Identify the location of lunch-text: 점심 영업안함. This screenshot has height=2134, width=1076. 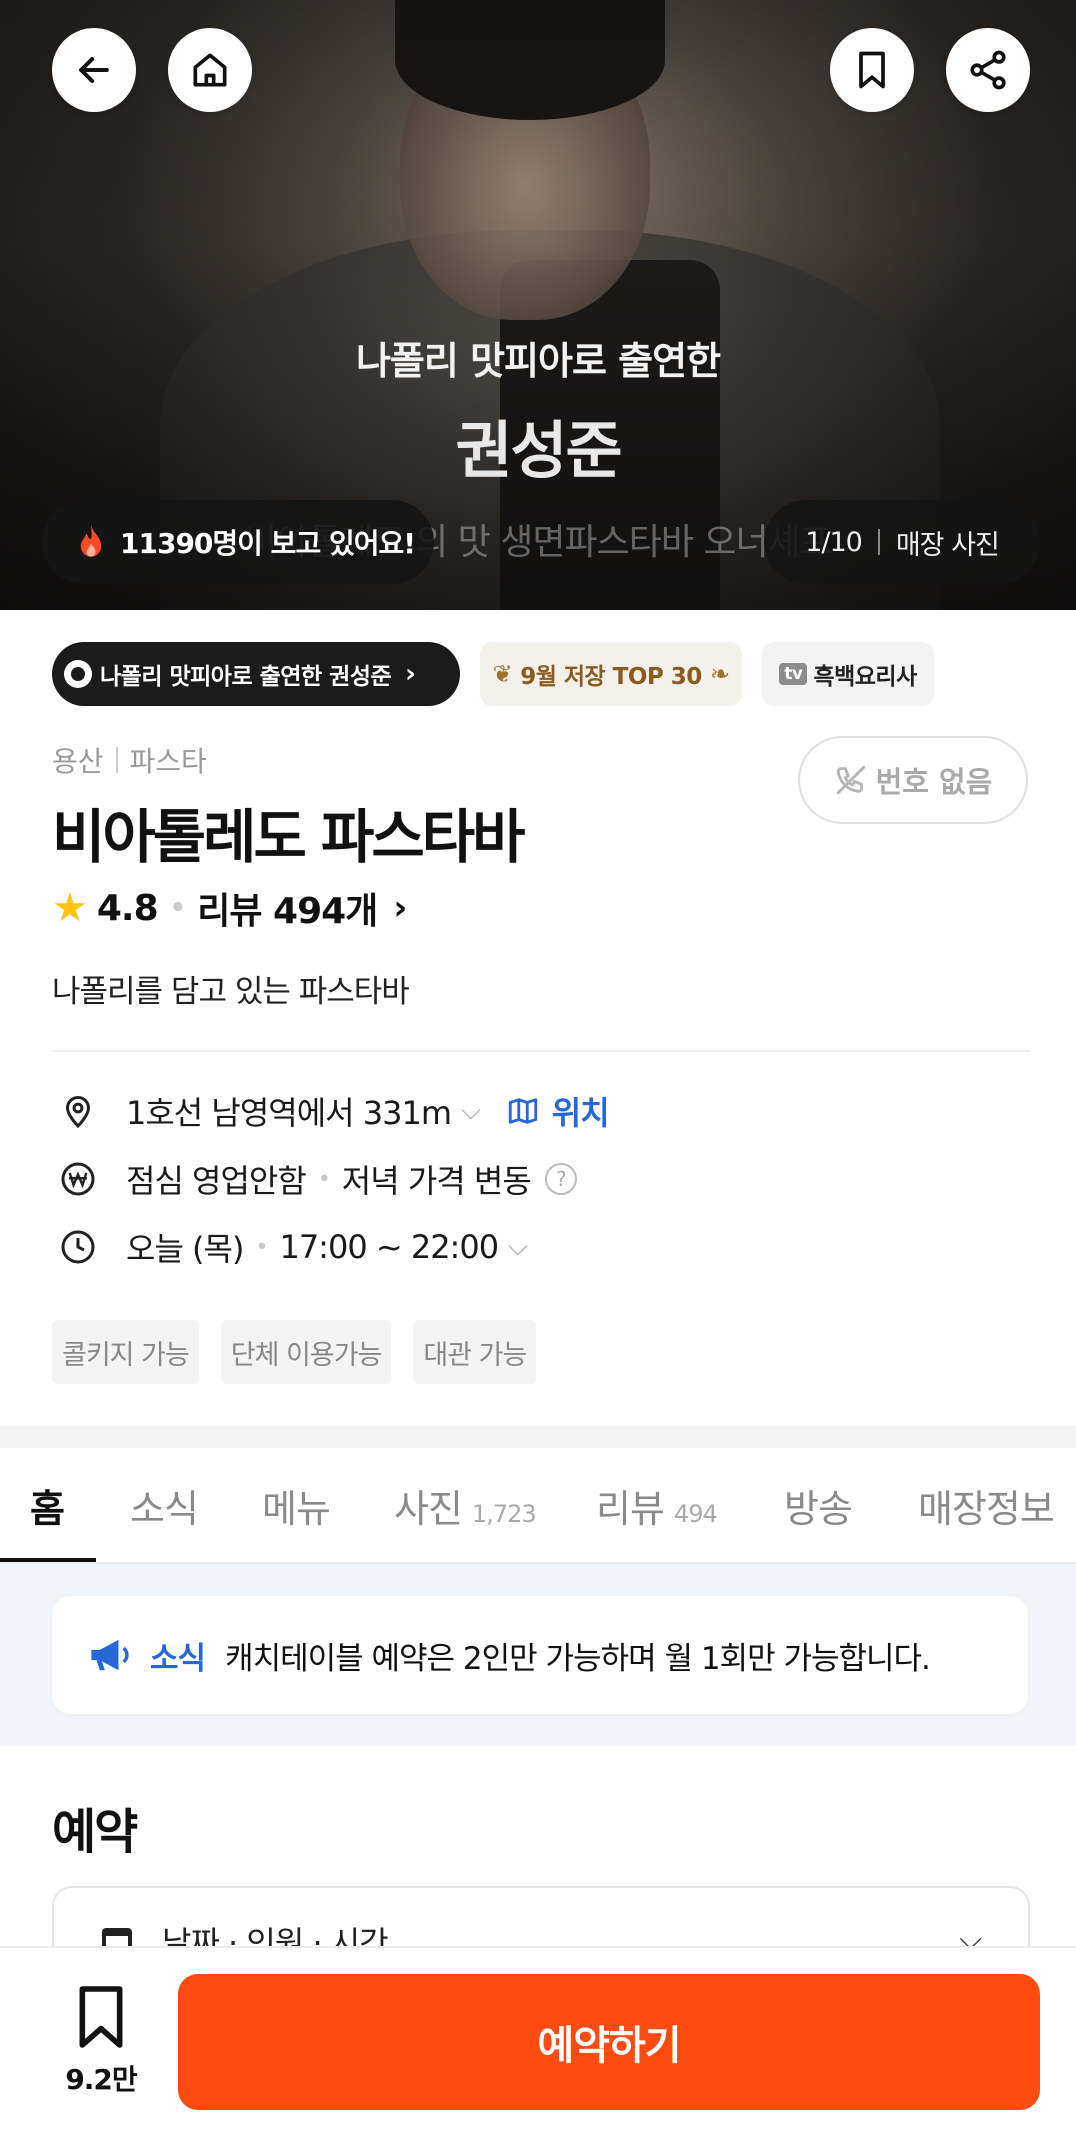
(216, 1181).